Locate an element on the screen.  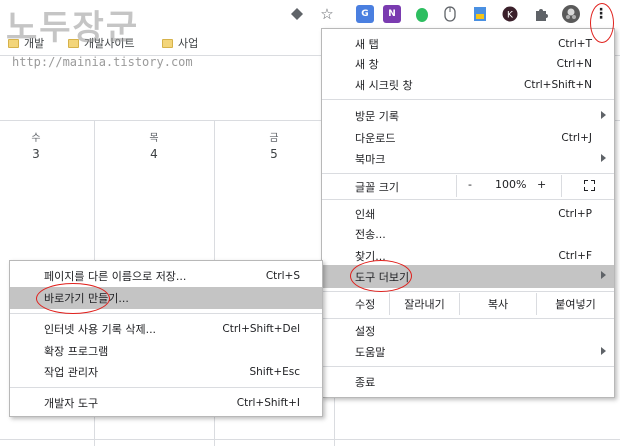
download-icon is located at coordinates (480, 14).